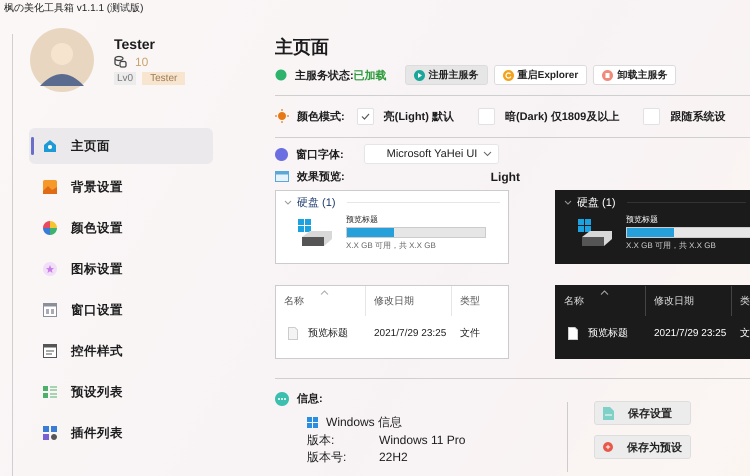 The image size is (750, 476). Describe the element at coordinates (642, 413) in the screenshot. I see `action-button: 保存设置` at that location.